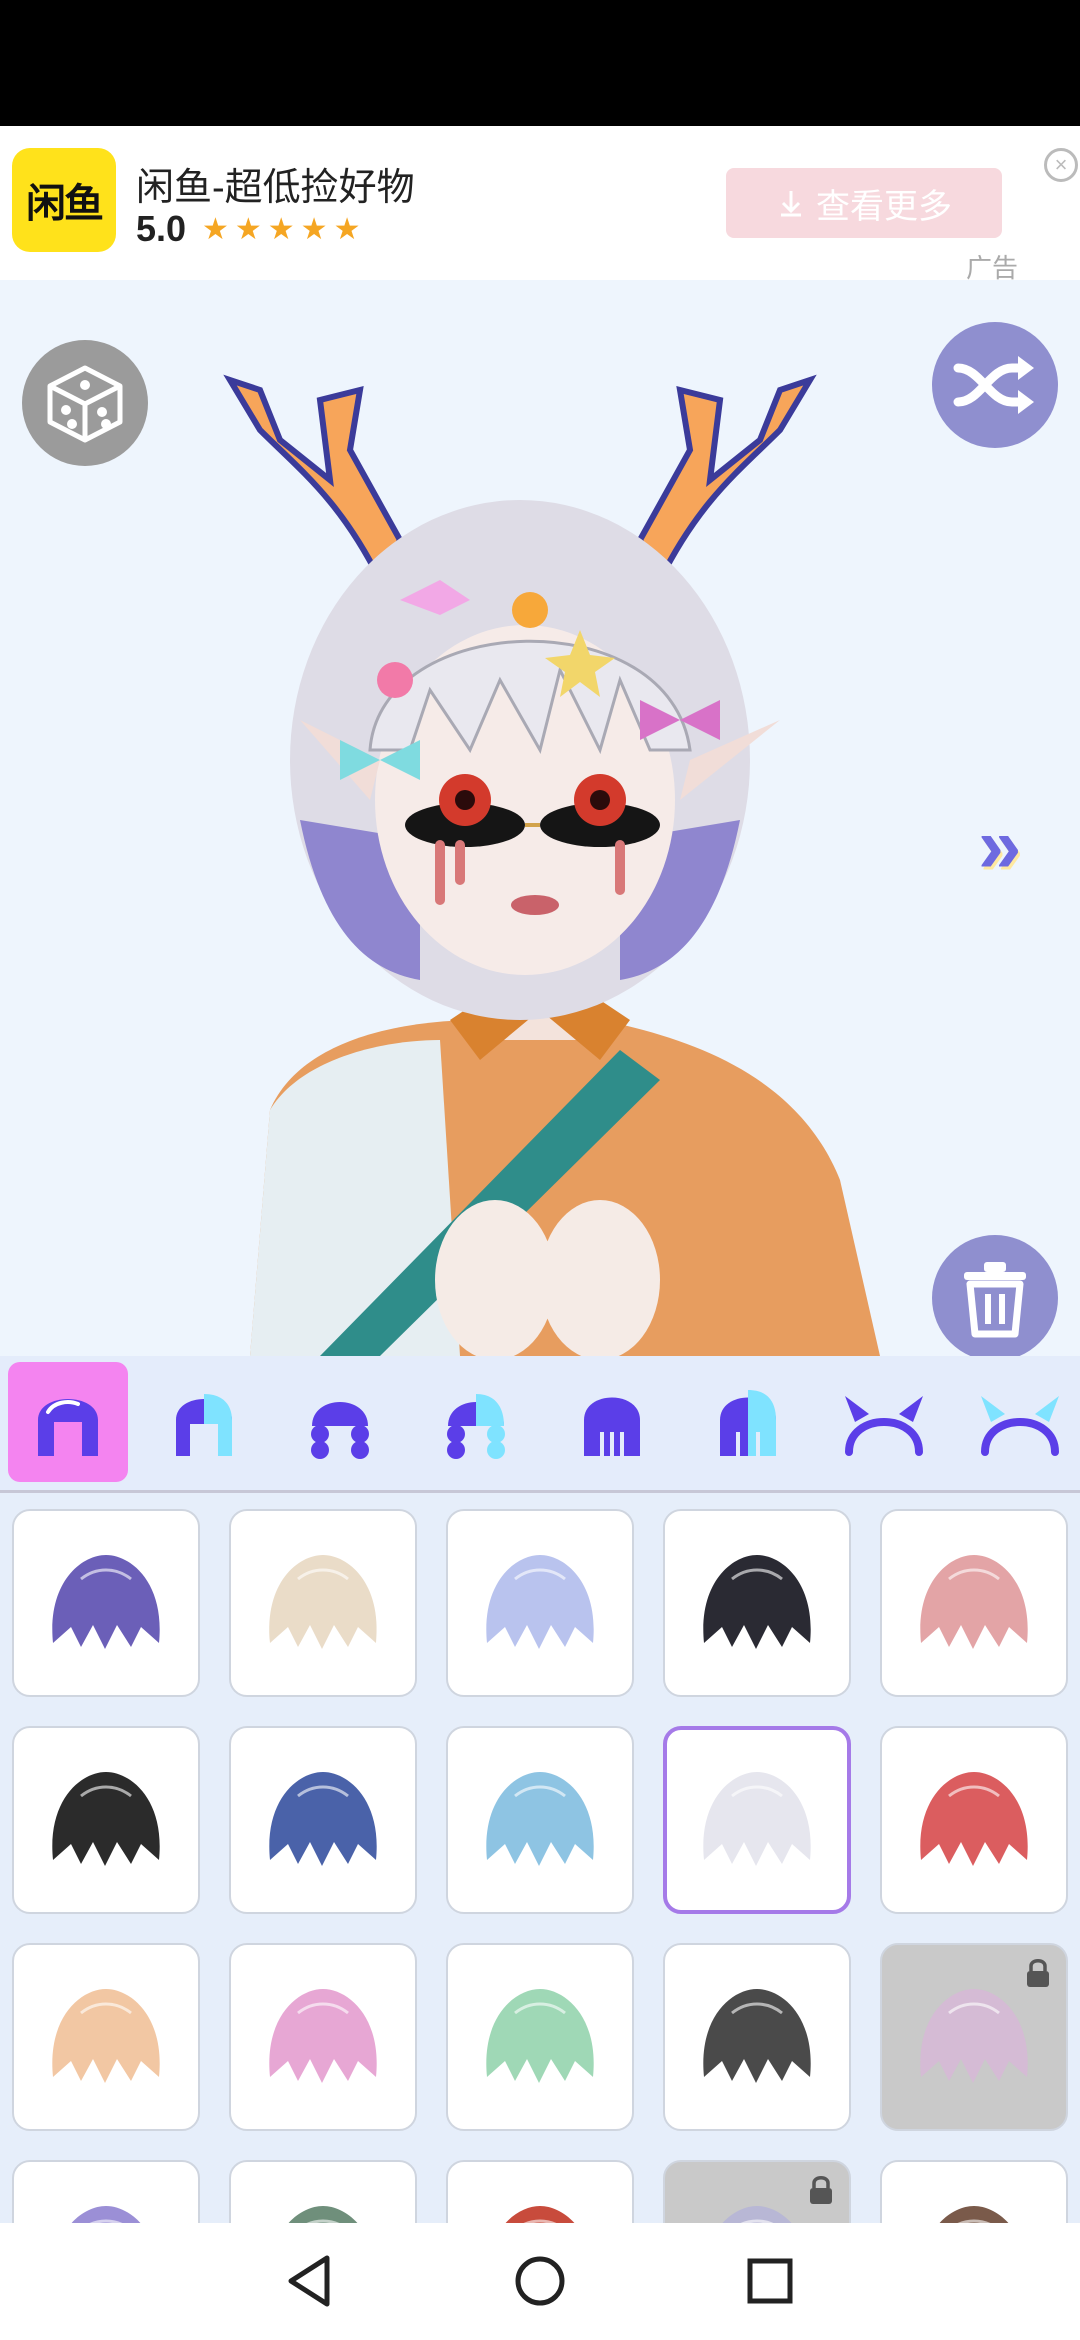 The image size is (1080, 2340). What do you see at coordinates (340, 1430) in the screenshot?
I see `hair-style-3-icon` at bounding box center [340, 1430].